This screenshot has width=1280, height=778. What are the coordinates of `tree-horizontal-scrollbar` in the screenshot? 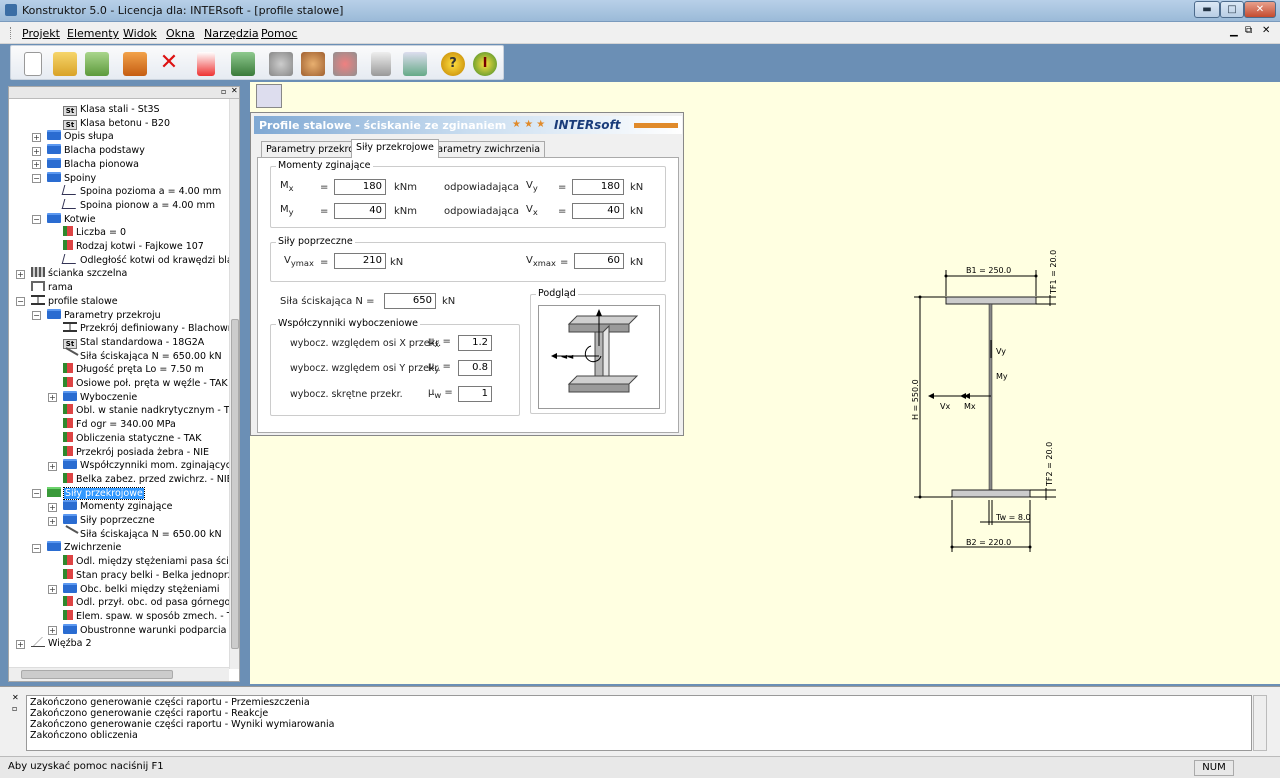 It's located at (119, 674).